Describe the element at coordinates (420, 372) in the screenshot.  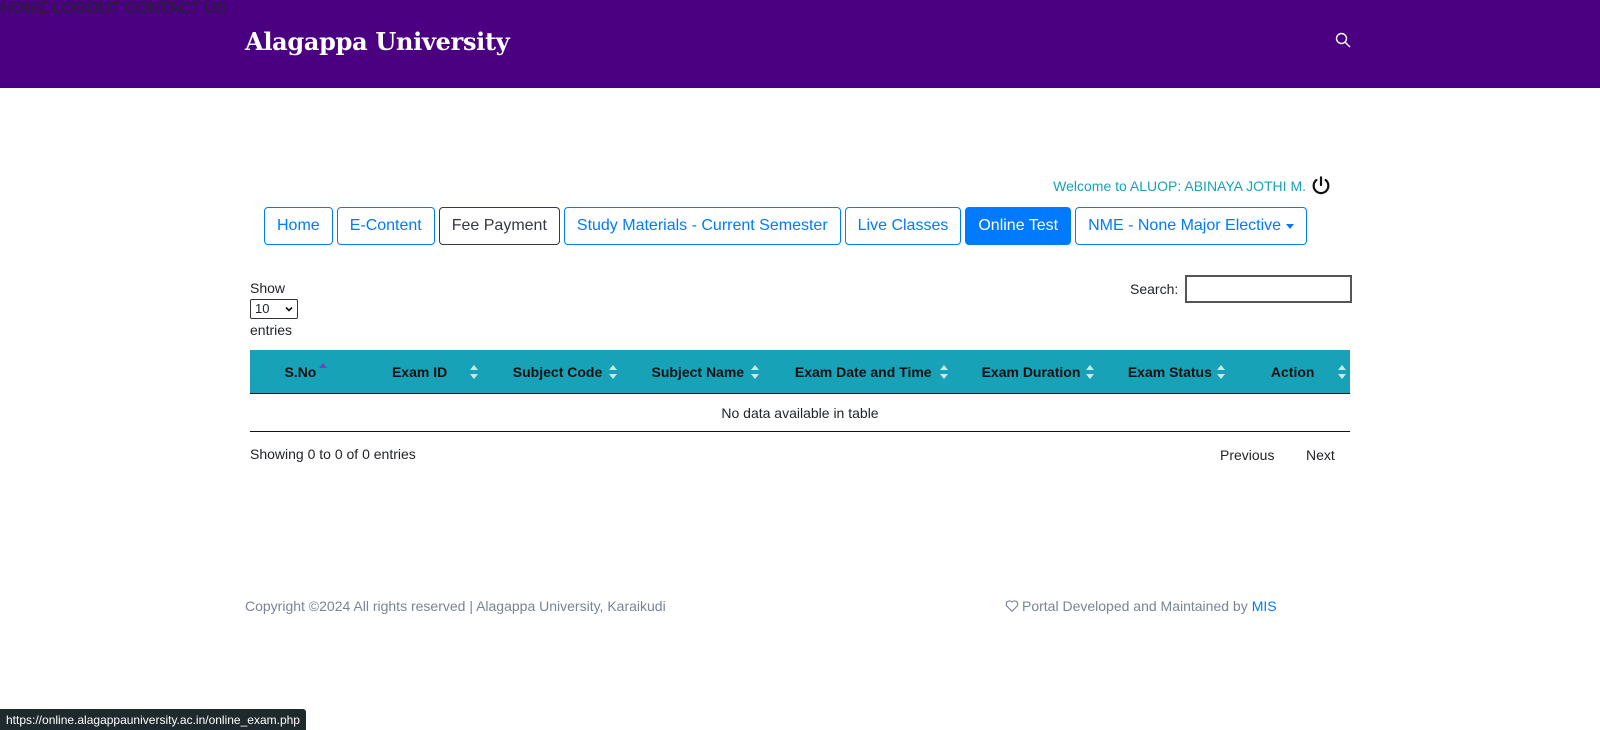
I see `column-header: Exam ID` at that location.